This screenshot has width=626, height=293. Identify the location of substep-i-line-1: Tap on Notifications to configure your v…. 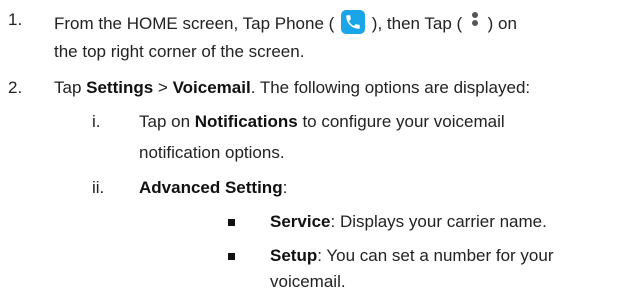
(322, 122).